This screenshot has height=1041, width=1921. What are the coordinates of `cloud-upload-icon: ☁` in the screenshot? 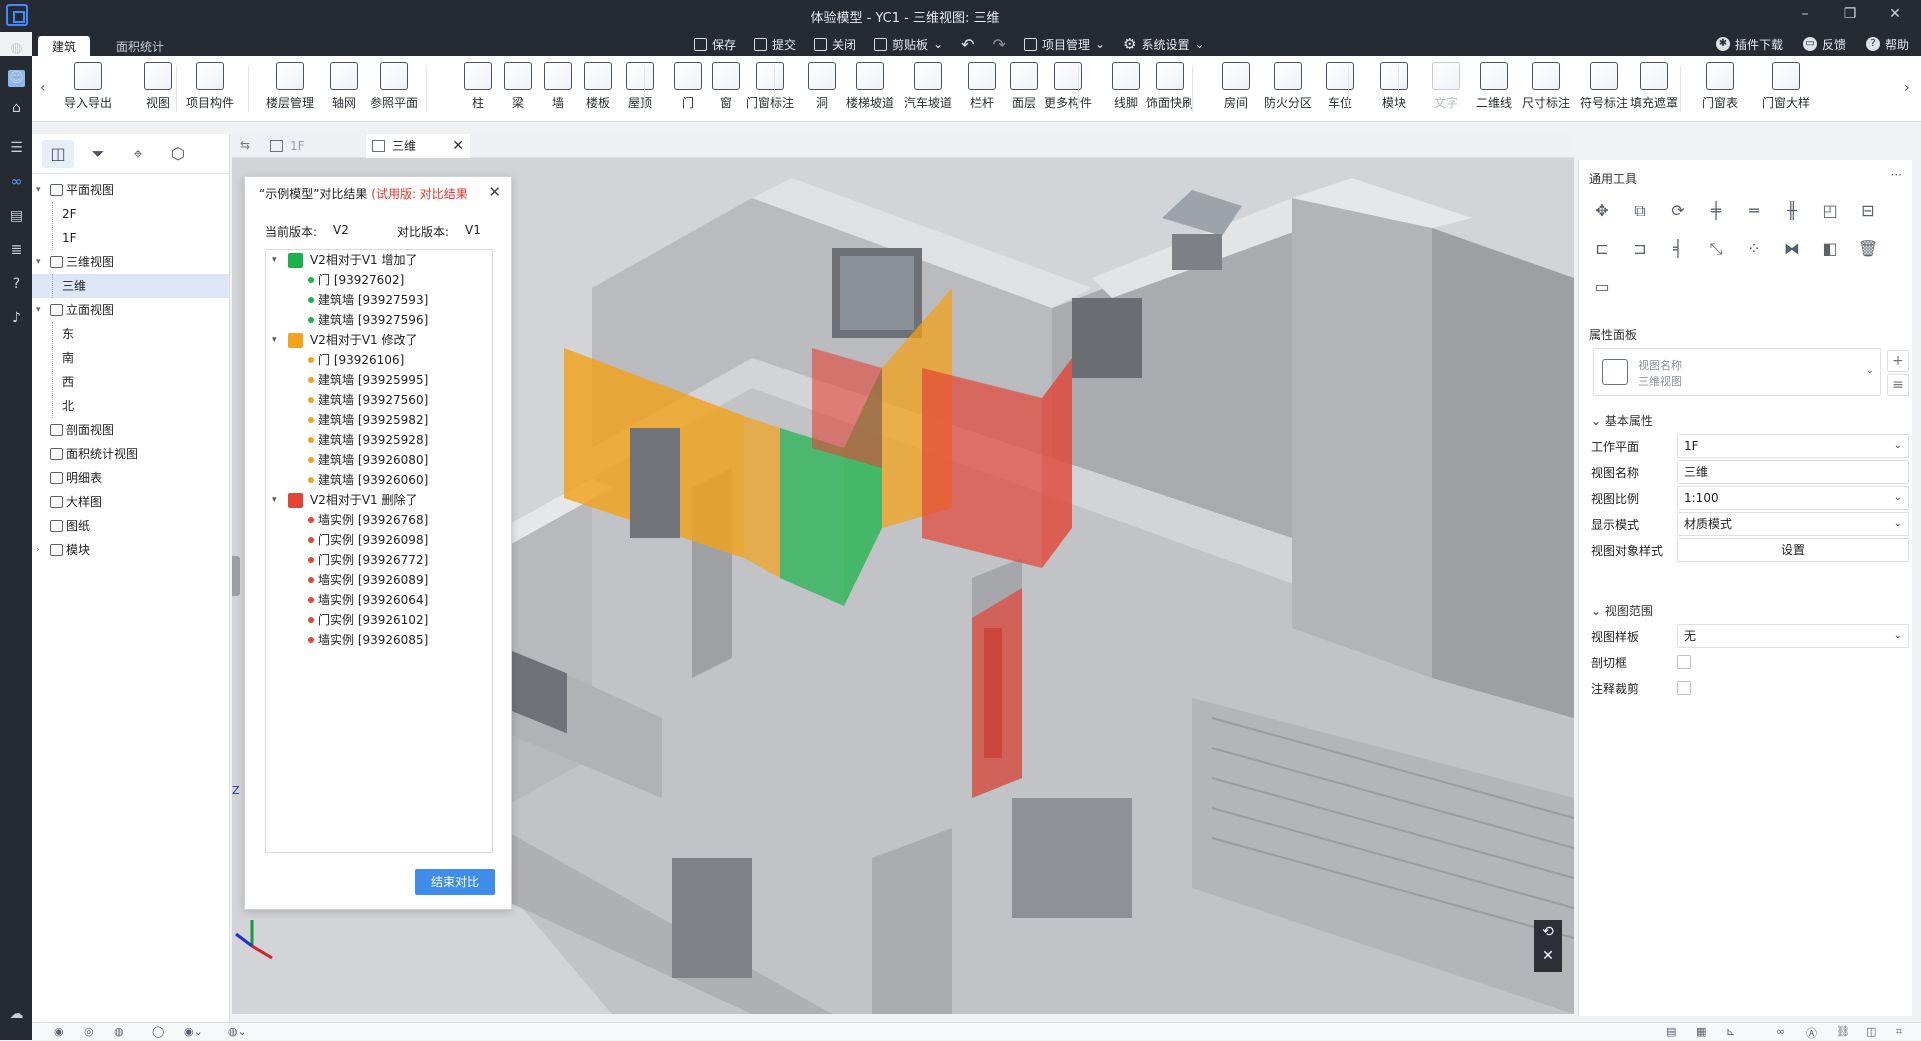 It's located at (16, 1014).